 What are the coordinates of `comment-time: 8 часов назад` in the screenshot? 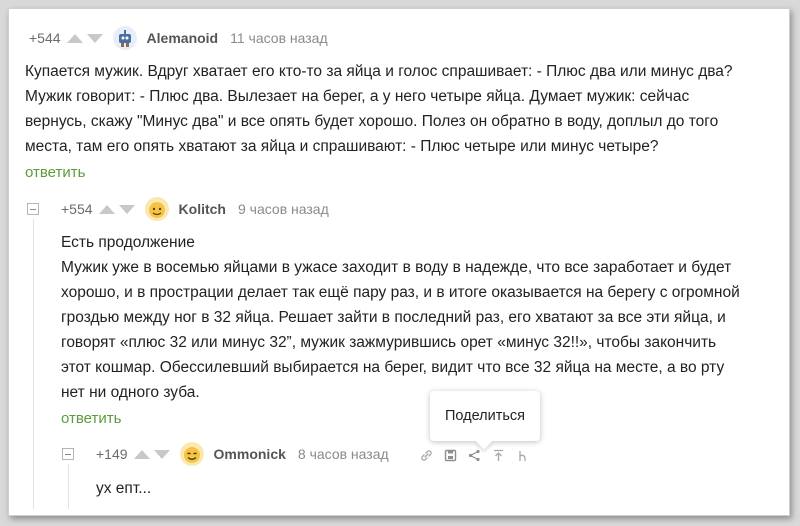 It's located at (343, 454).